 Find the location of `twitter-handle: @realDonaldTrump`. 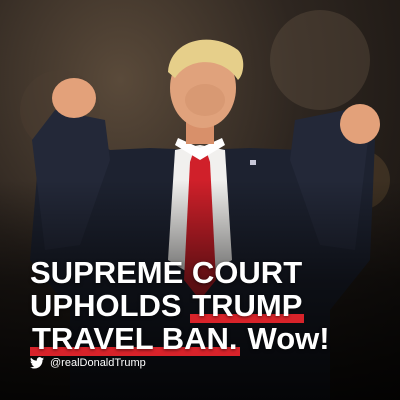

twitter-handle: @realDonaldTrump is located at coordinates (98, 363).